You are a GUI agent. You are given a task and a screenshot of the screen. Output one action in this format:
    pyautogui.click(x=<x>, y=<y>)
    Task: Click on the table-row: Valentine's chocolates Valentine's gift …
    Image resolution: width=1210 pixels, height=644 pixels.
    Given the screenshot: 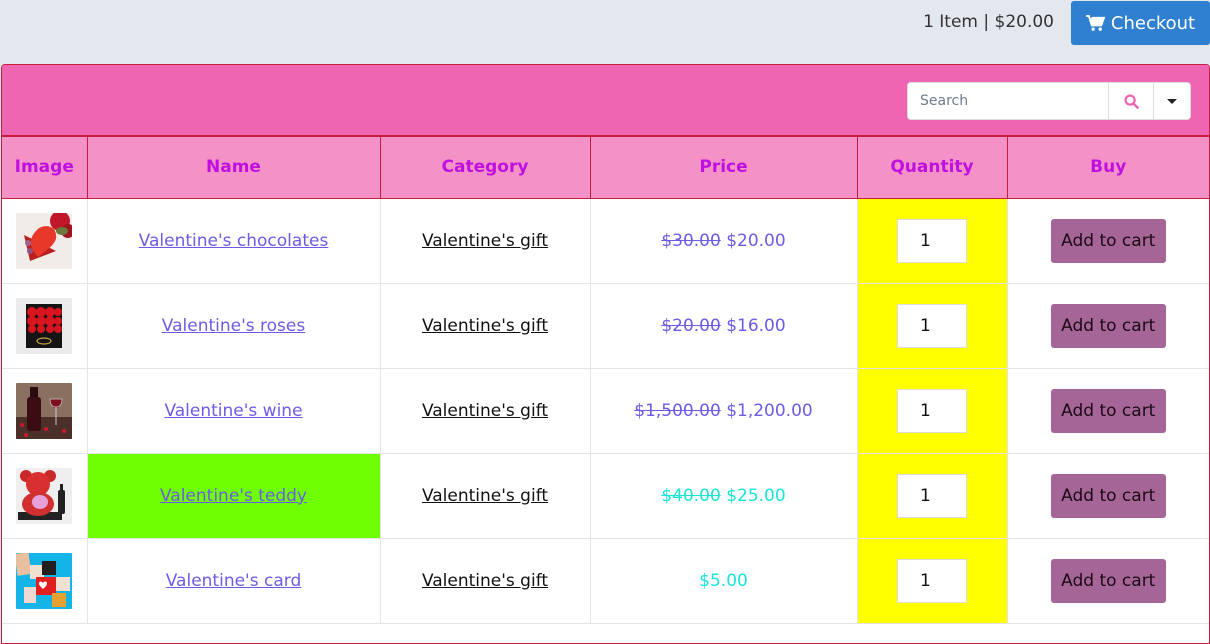 What is the action you would take?
    pyautogui.click(x=605, y=241)
    